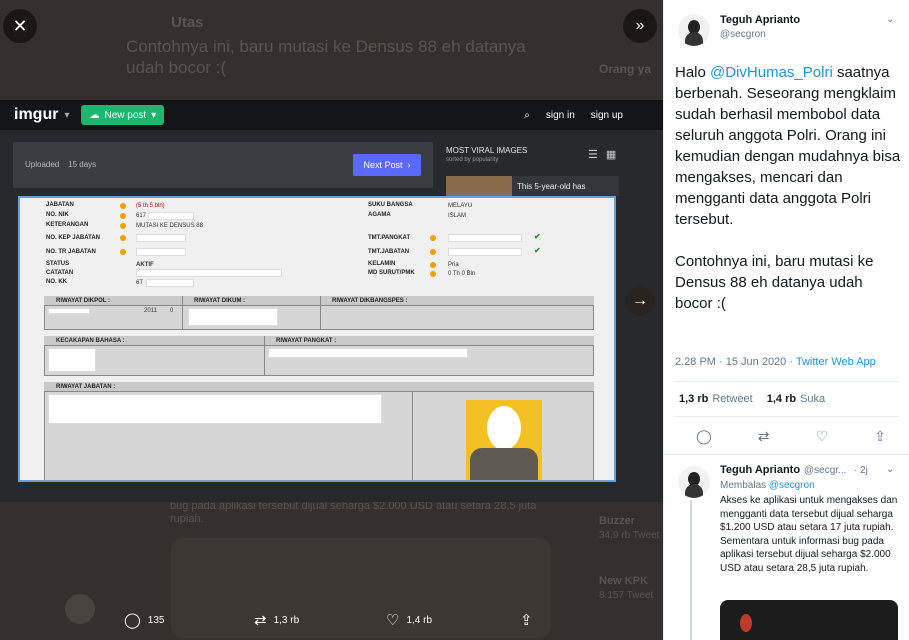 The height and width of the screenshot is (640, 909). I want to click on doc-val-agama: ISLAM, so click(457, 216).